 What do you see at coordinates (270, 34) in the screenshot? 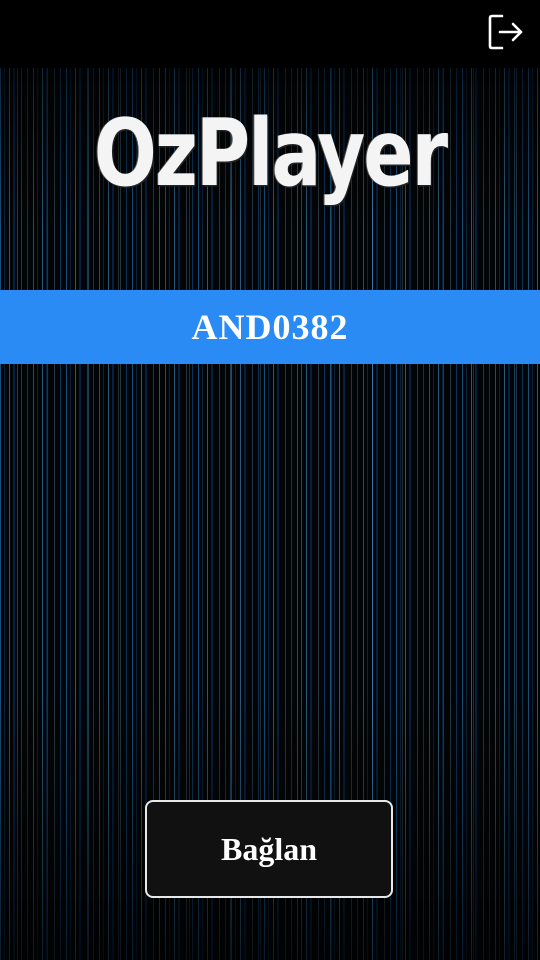
I see `top-bar` at bounding box center [270, 34].